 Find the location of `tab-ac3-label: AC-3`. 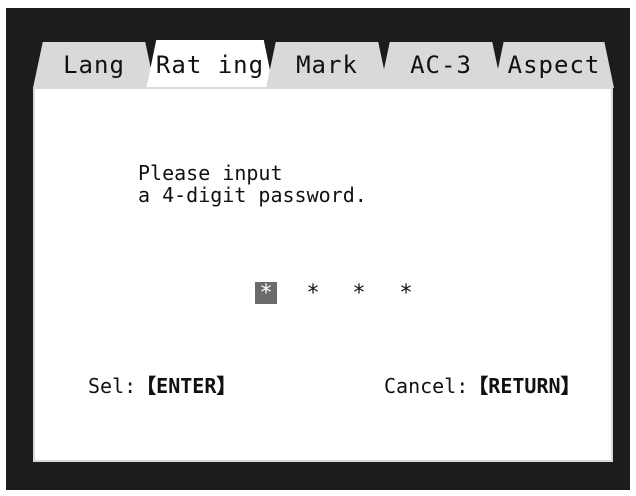

tab-ac3-label: AC-3 is located at coordinates (441, 65).